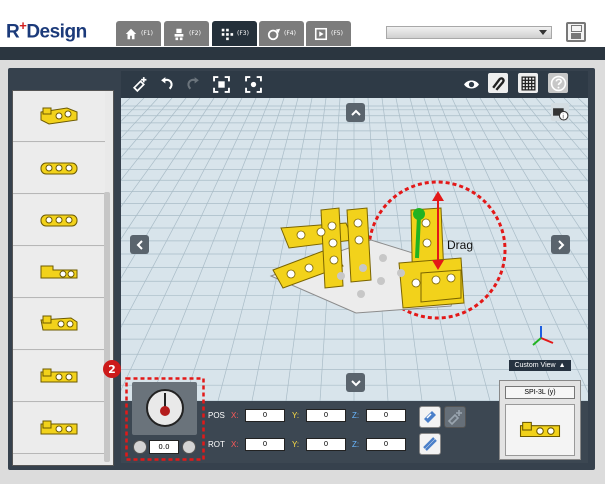  I want to click on palette-scrollbar, so click(107, 327).